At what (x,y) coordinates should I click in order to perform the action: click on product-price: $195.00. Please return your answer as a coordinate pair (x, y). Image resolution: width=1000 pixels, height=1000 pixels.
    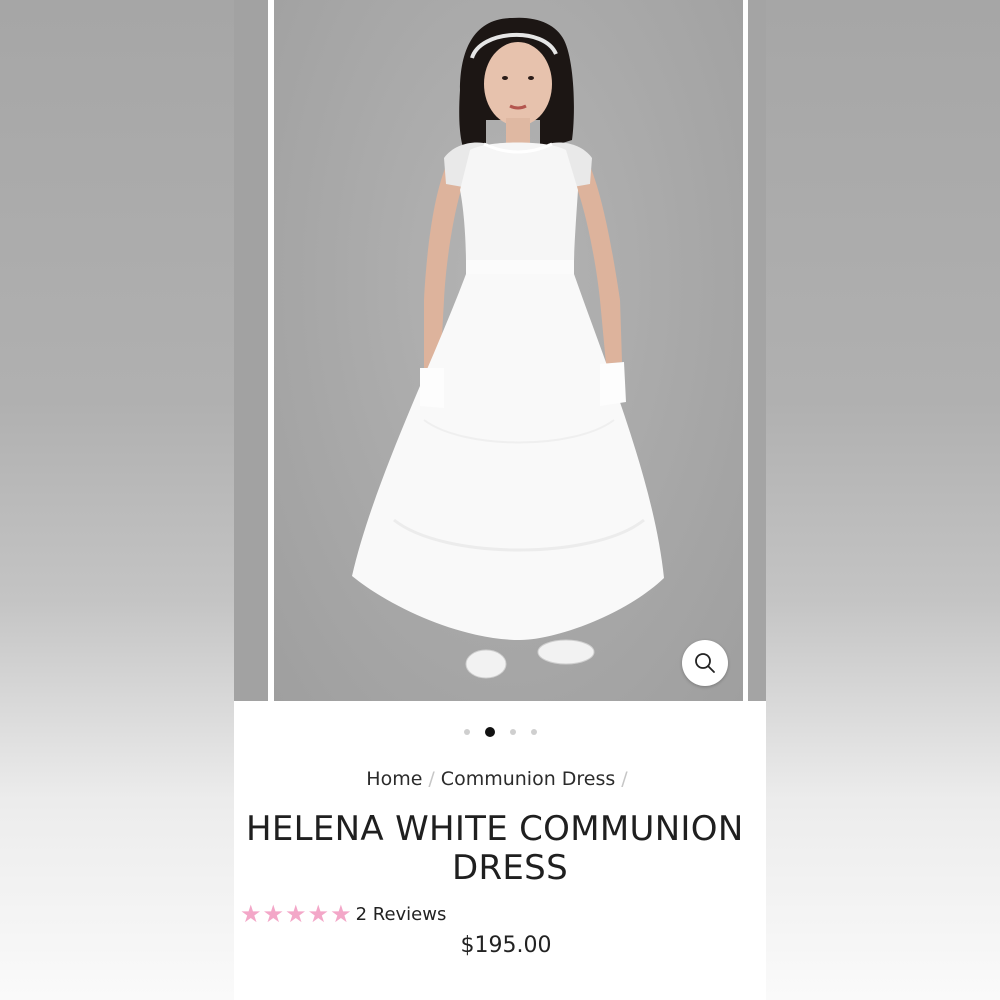
    Looking at the image, I should click on (506, 945).